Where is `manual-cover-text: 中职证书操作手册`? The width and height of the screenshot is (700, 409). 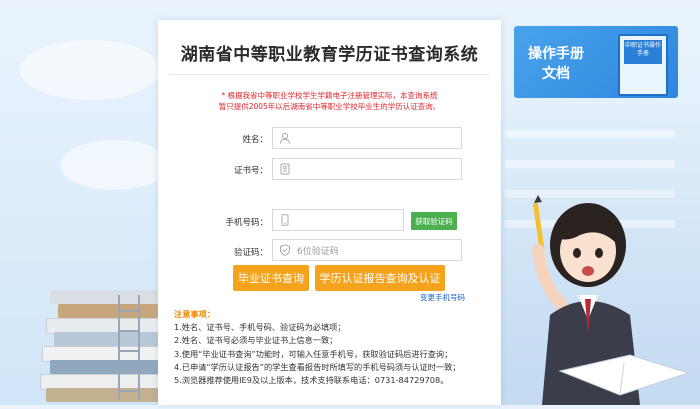
manual-cover-text: 中职证书操作手册 is located at coordinates (643, 52).